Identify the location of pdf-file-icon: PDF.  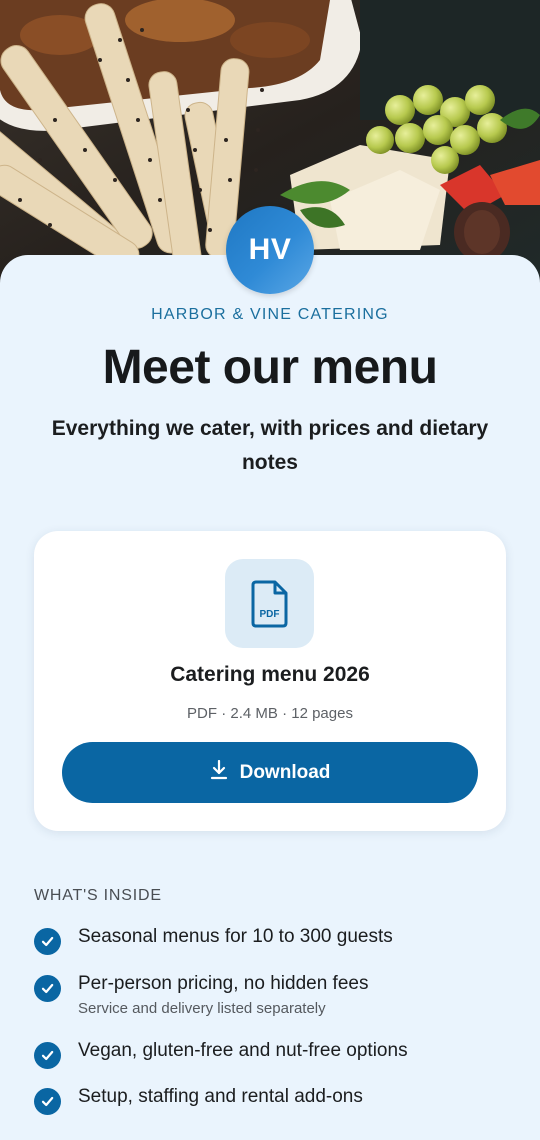
(269, 603).